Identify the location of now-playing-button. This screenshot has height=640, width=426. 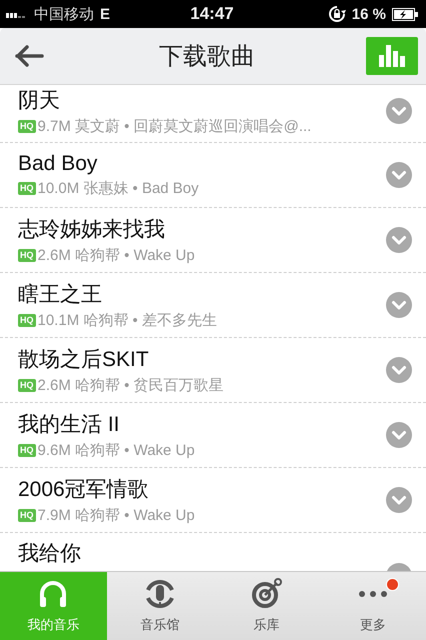
(392, 56).